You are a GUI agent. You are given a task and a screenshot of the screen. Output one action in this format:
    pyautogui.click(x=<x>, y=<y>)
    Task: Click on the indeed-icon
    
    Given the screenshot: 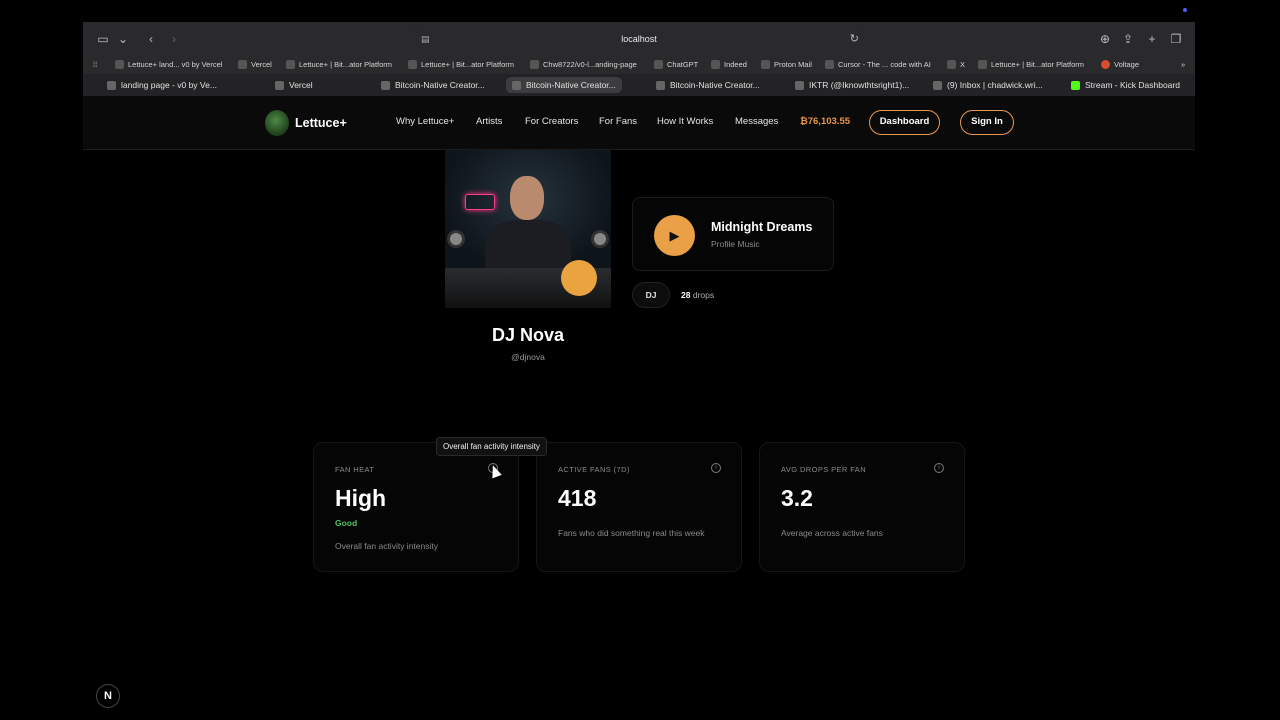 What is the action you would take?
    pyautogui.click(x=715, y=64)
    